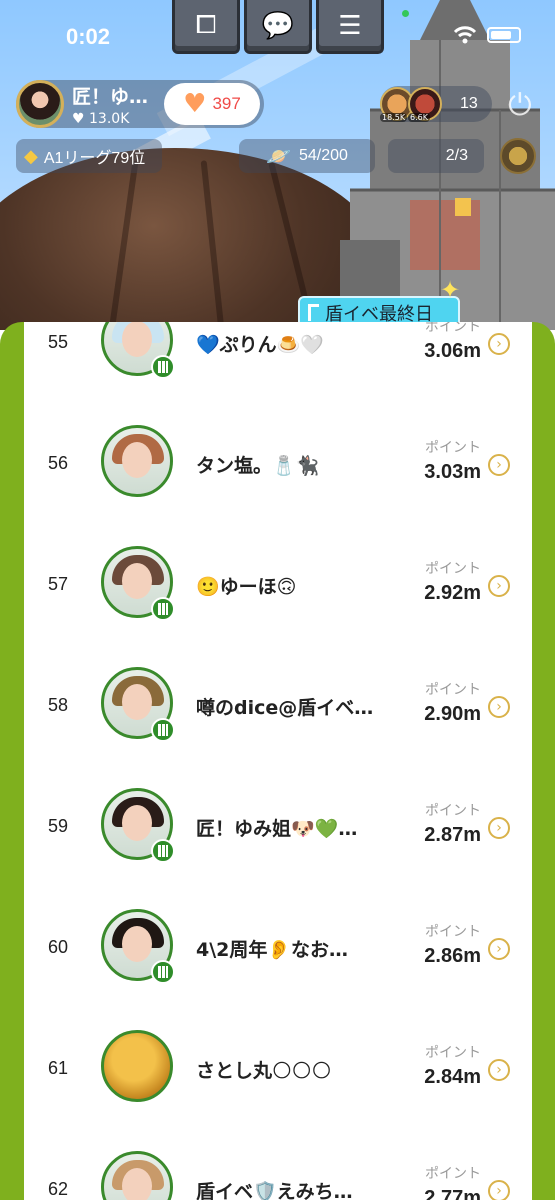 The height and width of the screenshot is (1200, 555). I want to click on streamer-likes: ♥ 13.0K, so click(110, 119).